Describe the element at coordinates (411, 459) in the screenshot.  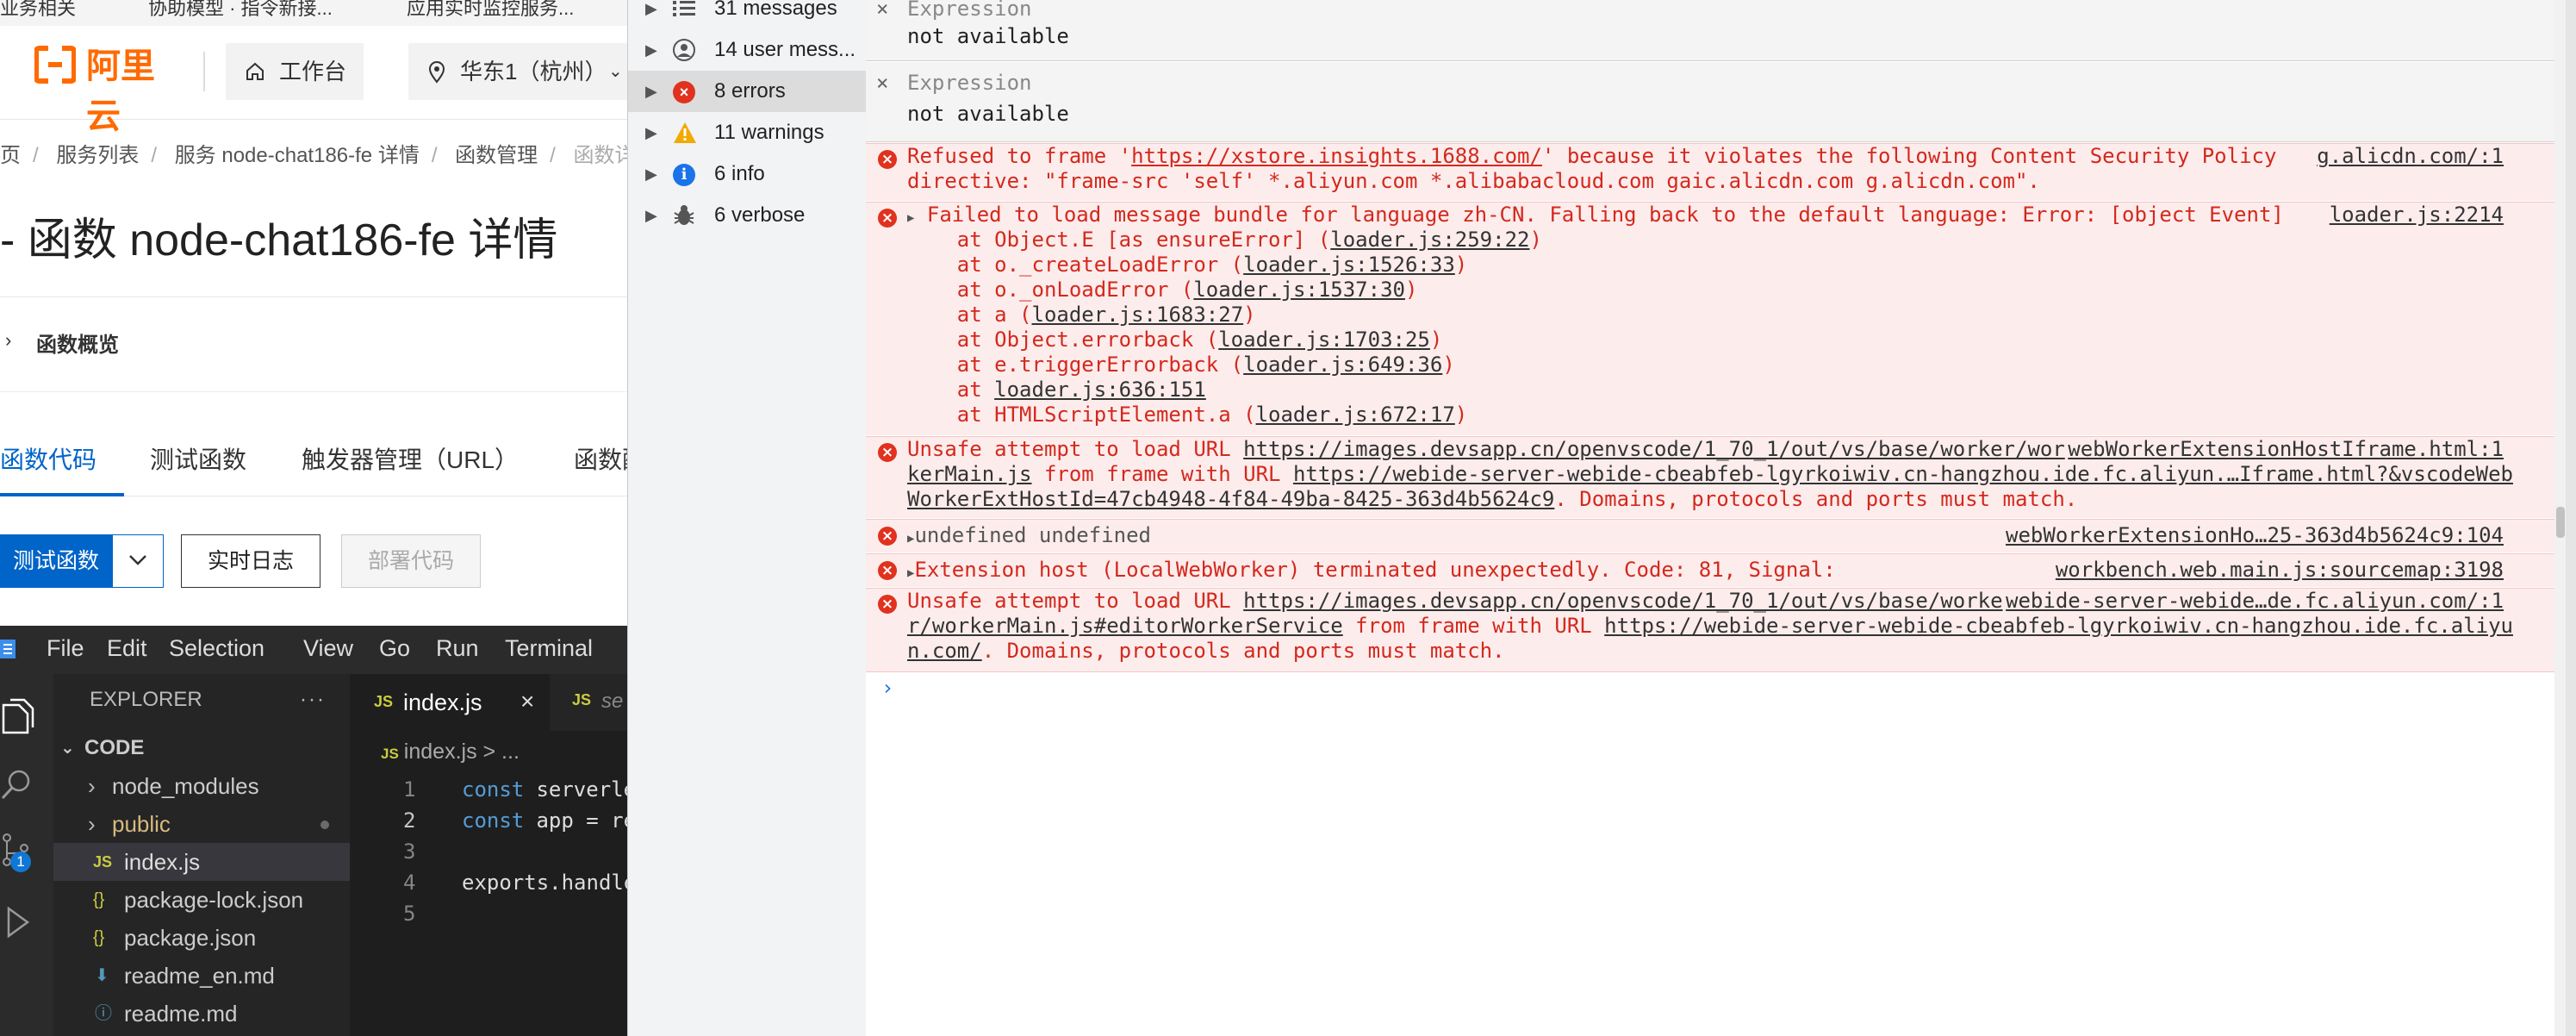
I see `tab-trigger-management: 触发器管理（URL）` at that location.